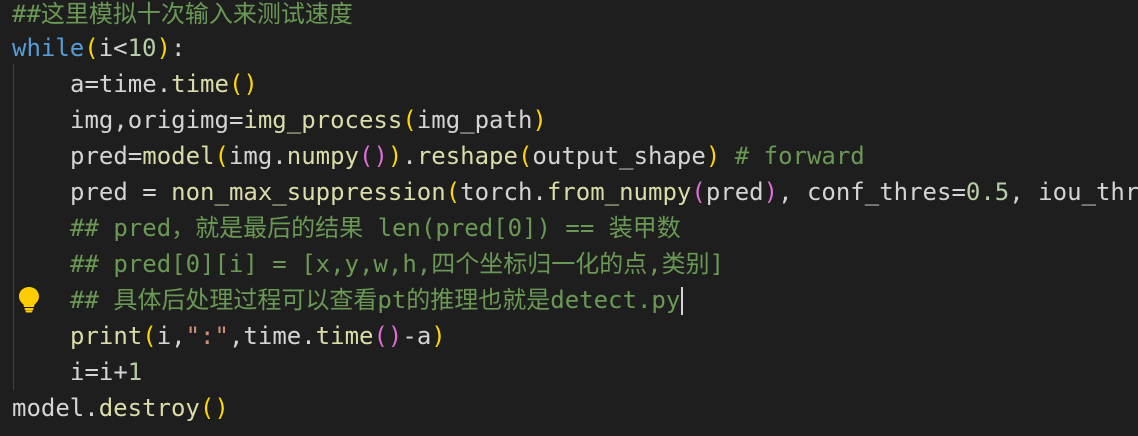  I want to click on code-token: img,origimg=, so click(157, 120).